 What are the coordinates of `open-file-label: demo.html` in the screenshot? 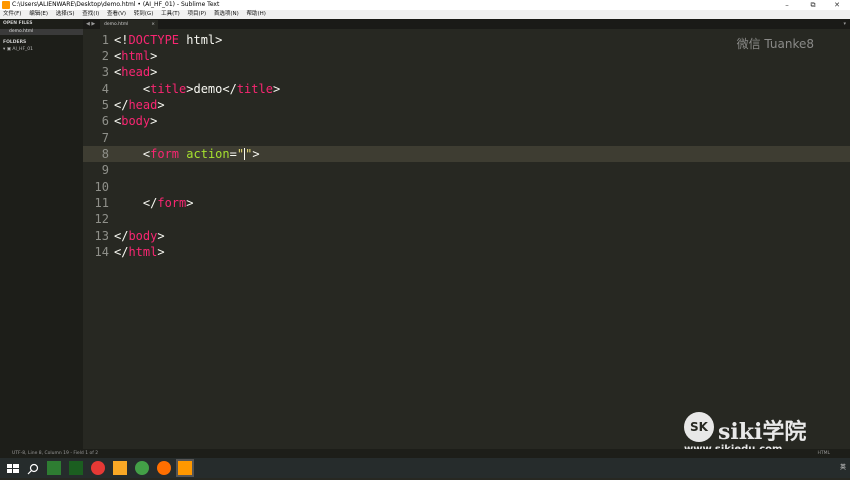 It's located at (21, 31).